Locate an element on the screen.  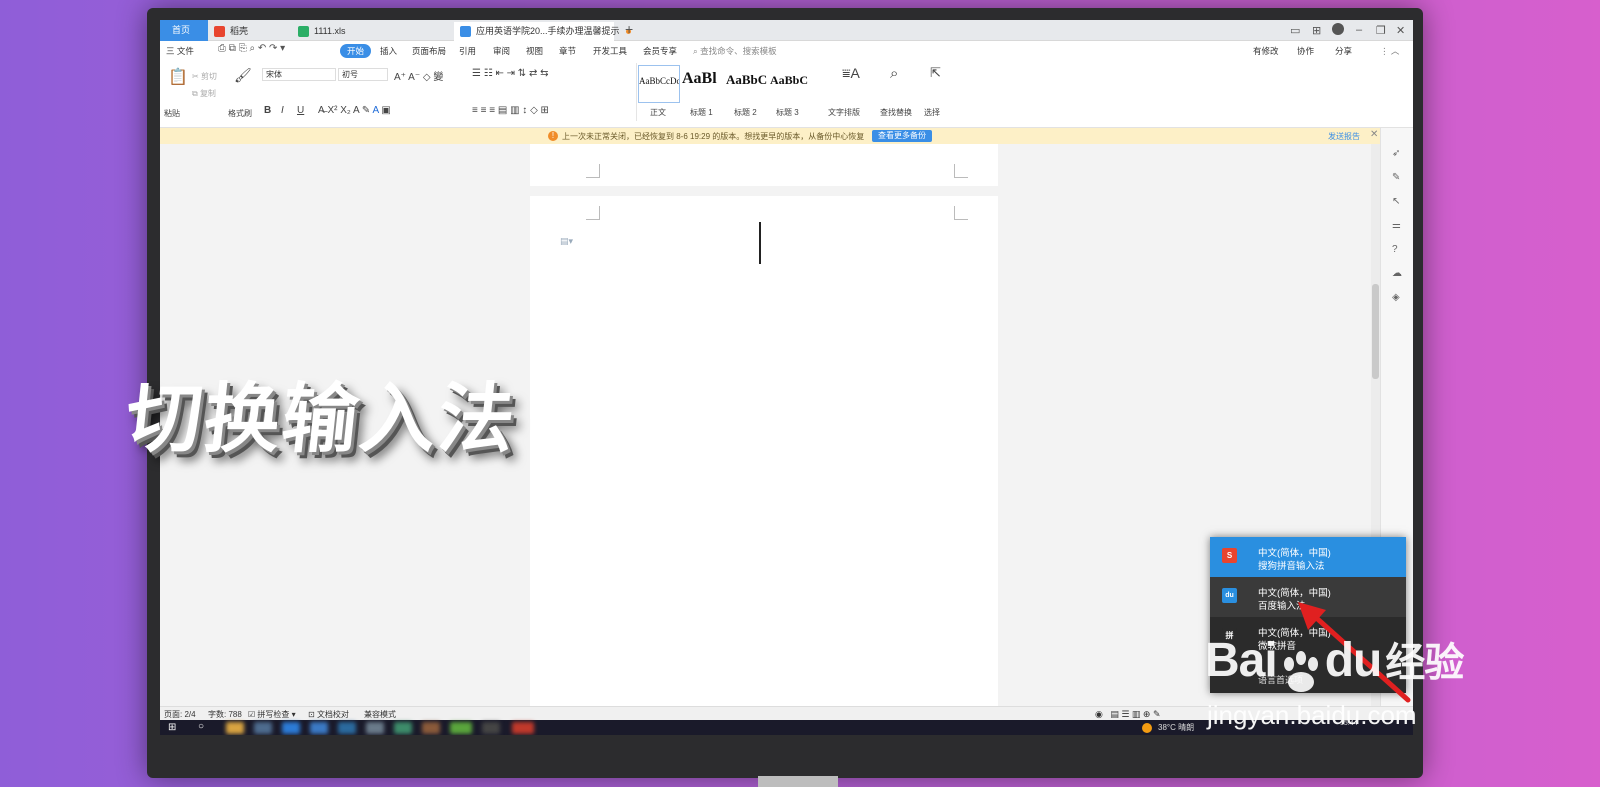
command-search: ⌕ 查找命令、搜索模板 is located at coordinates (735, 51).